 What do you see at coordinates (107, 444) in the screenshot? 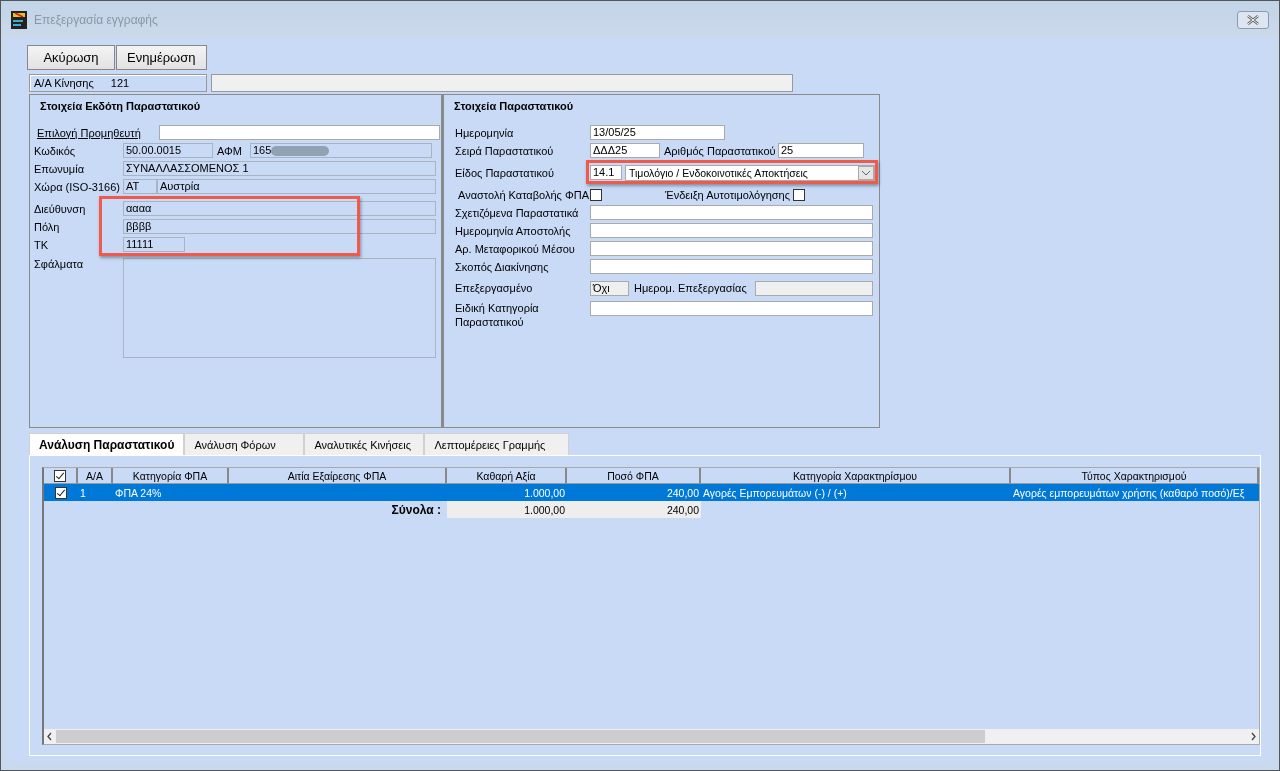
I see `tab: Ανάλυση Παραστατικού` at bounding box center [107, 444].